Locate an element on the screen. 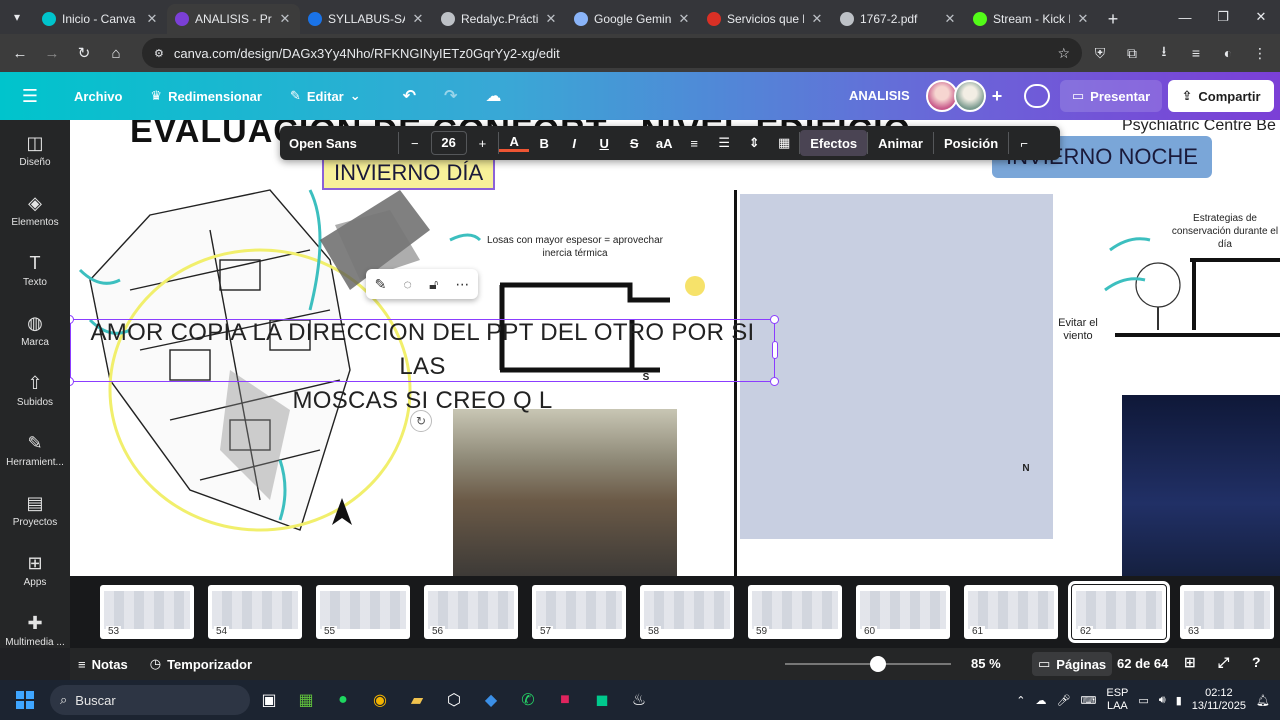 Image resolution: width=1280 pixels, height=720 pixels. more-options-icon: ⋯ is located at coordinates (462, 284).